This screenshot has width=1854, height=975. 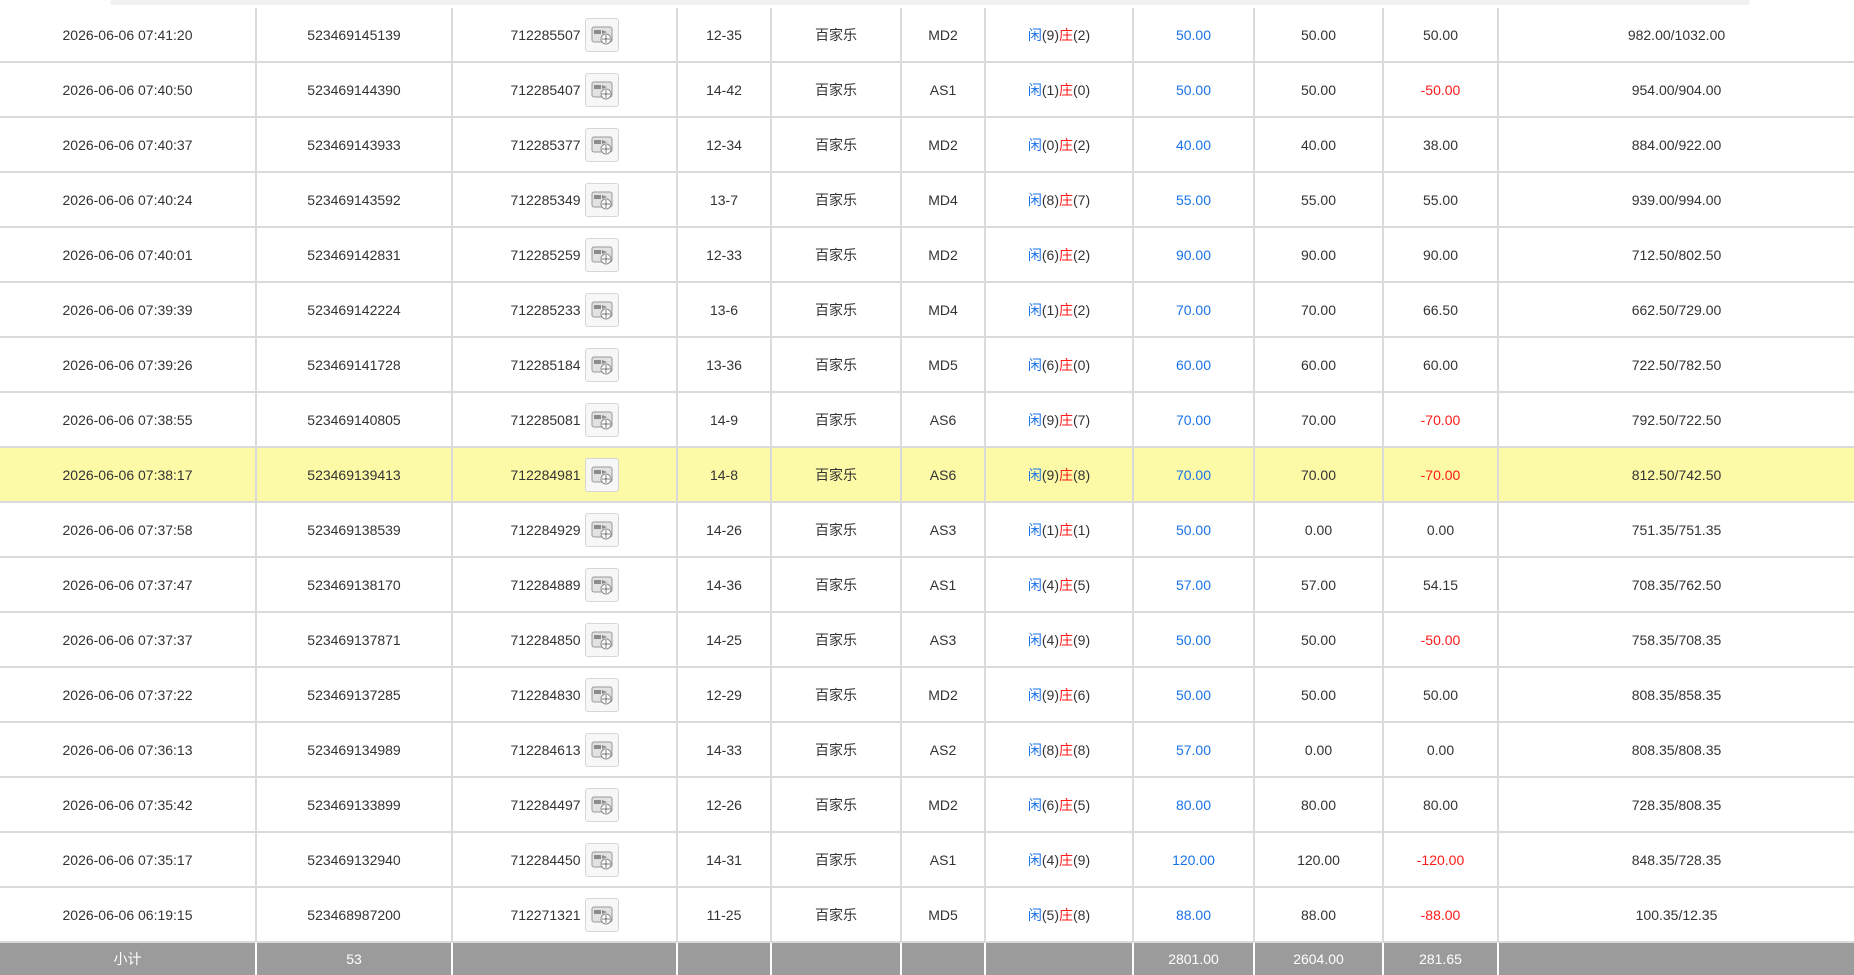 What do you see at coordinates (545, 34) in the screenshot?
I see `game-number: 712285507` at bounding box center [545, 34].